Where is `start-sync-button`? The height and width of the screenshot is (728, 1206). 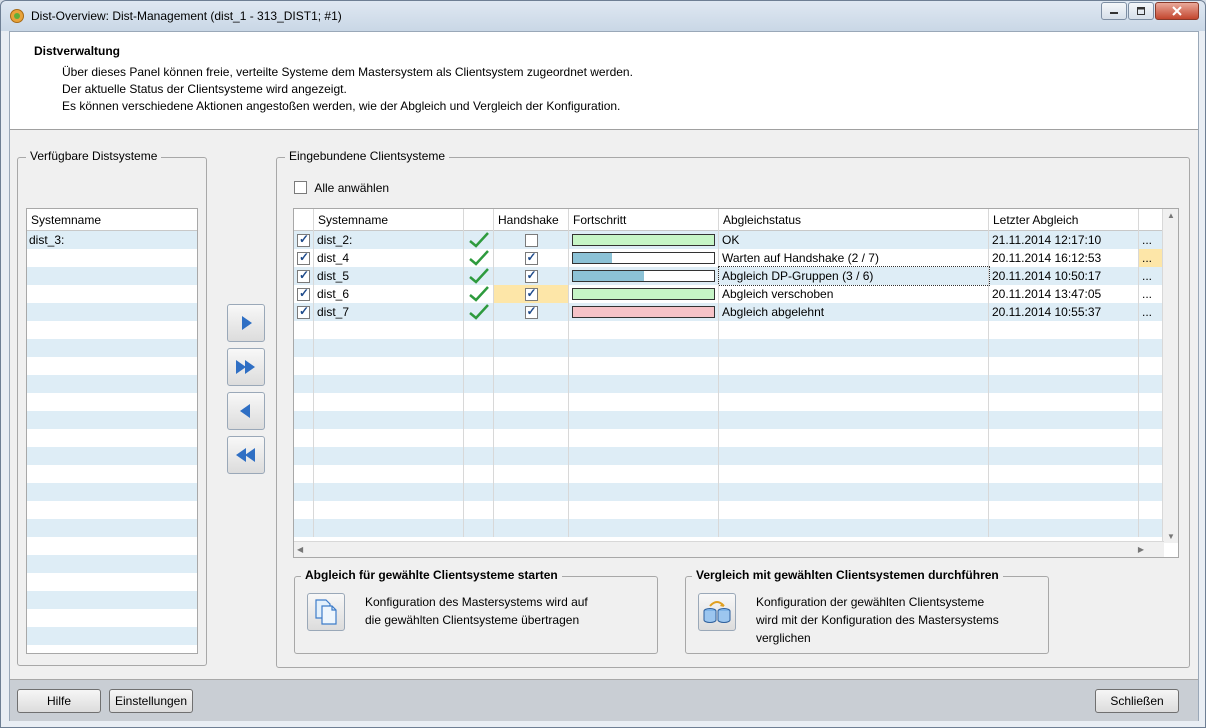
start-sync-button is located at coordinates (326, 612).